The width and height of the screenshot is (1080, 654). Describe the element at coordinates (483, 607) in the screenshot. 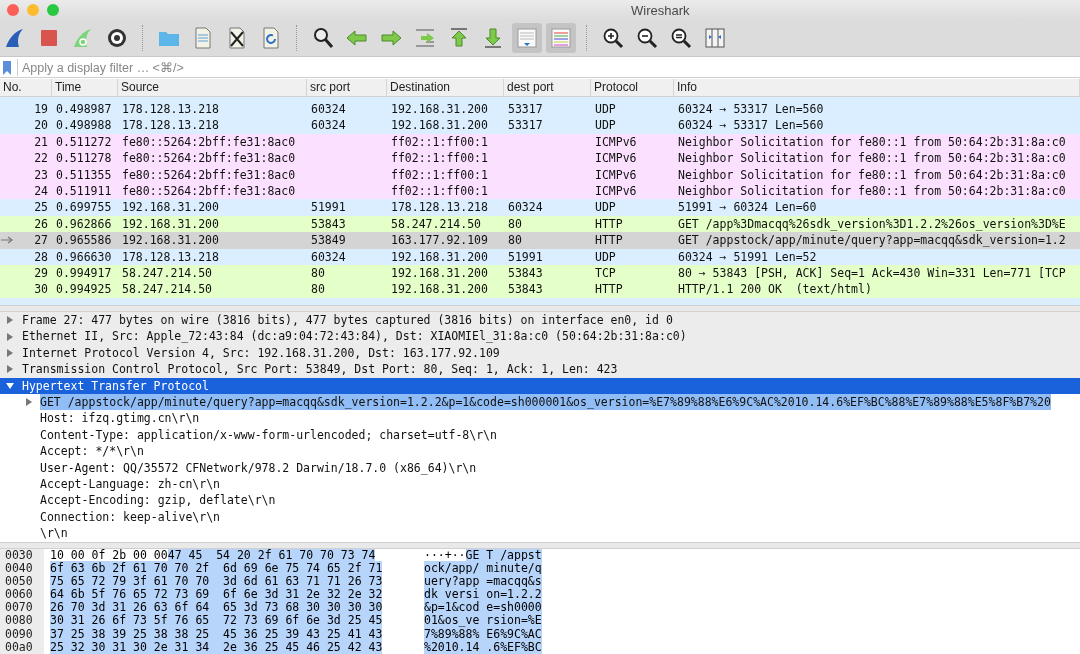

I see `ascii-text: &p=1&cod e=sh0000` at that location.